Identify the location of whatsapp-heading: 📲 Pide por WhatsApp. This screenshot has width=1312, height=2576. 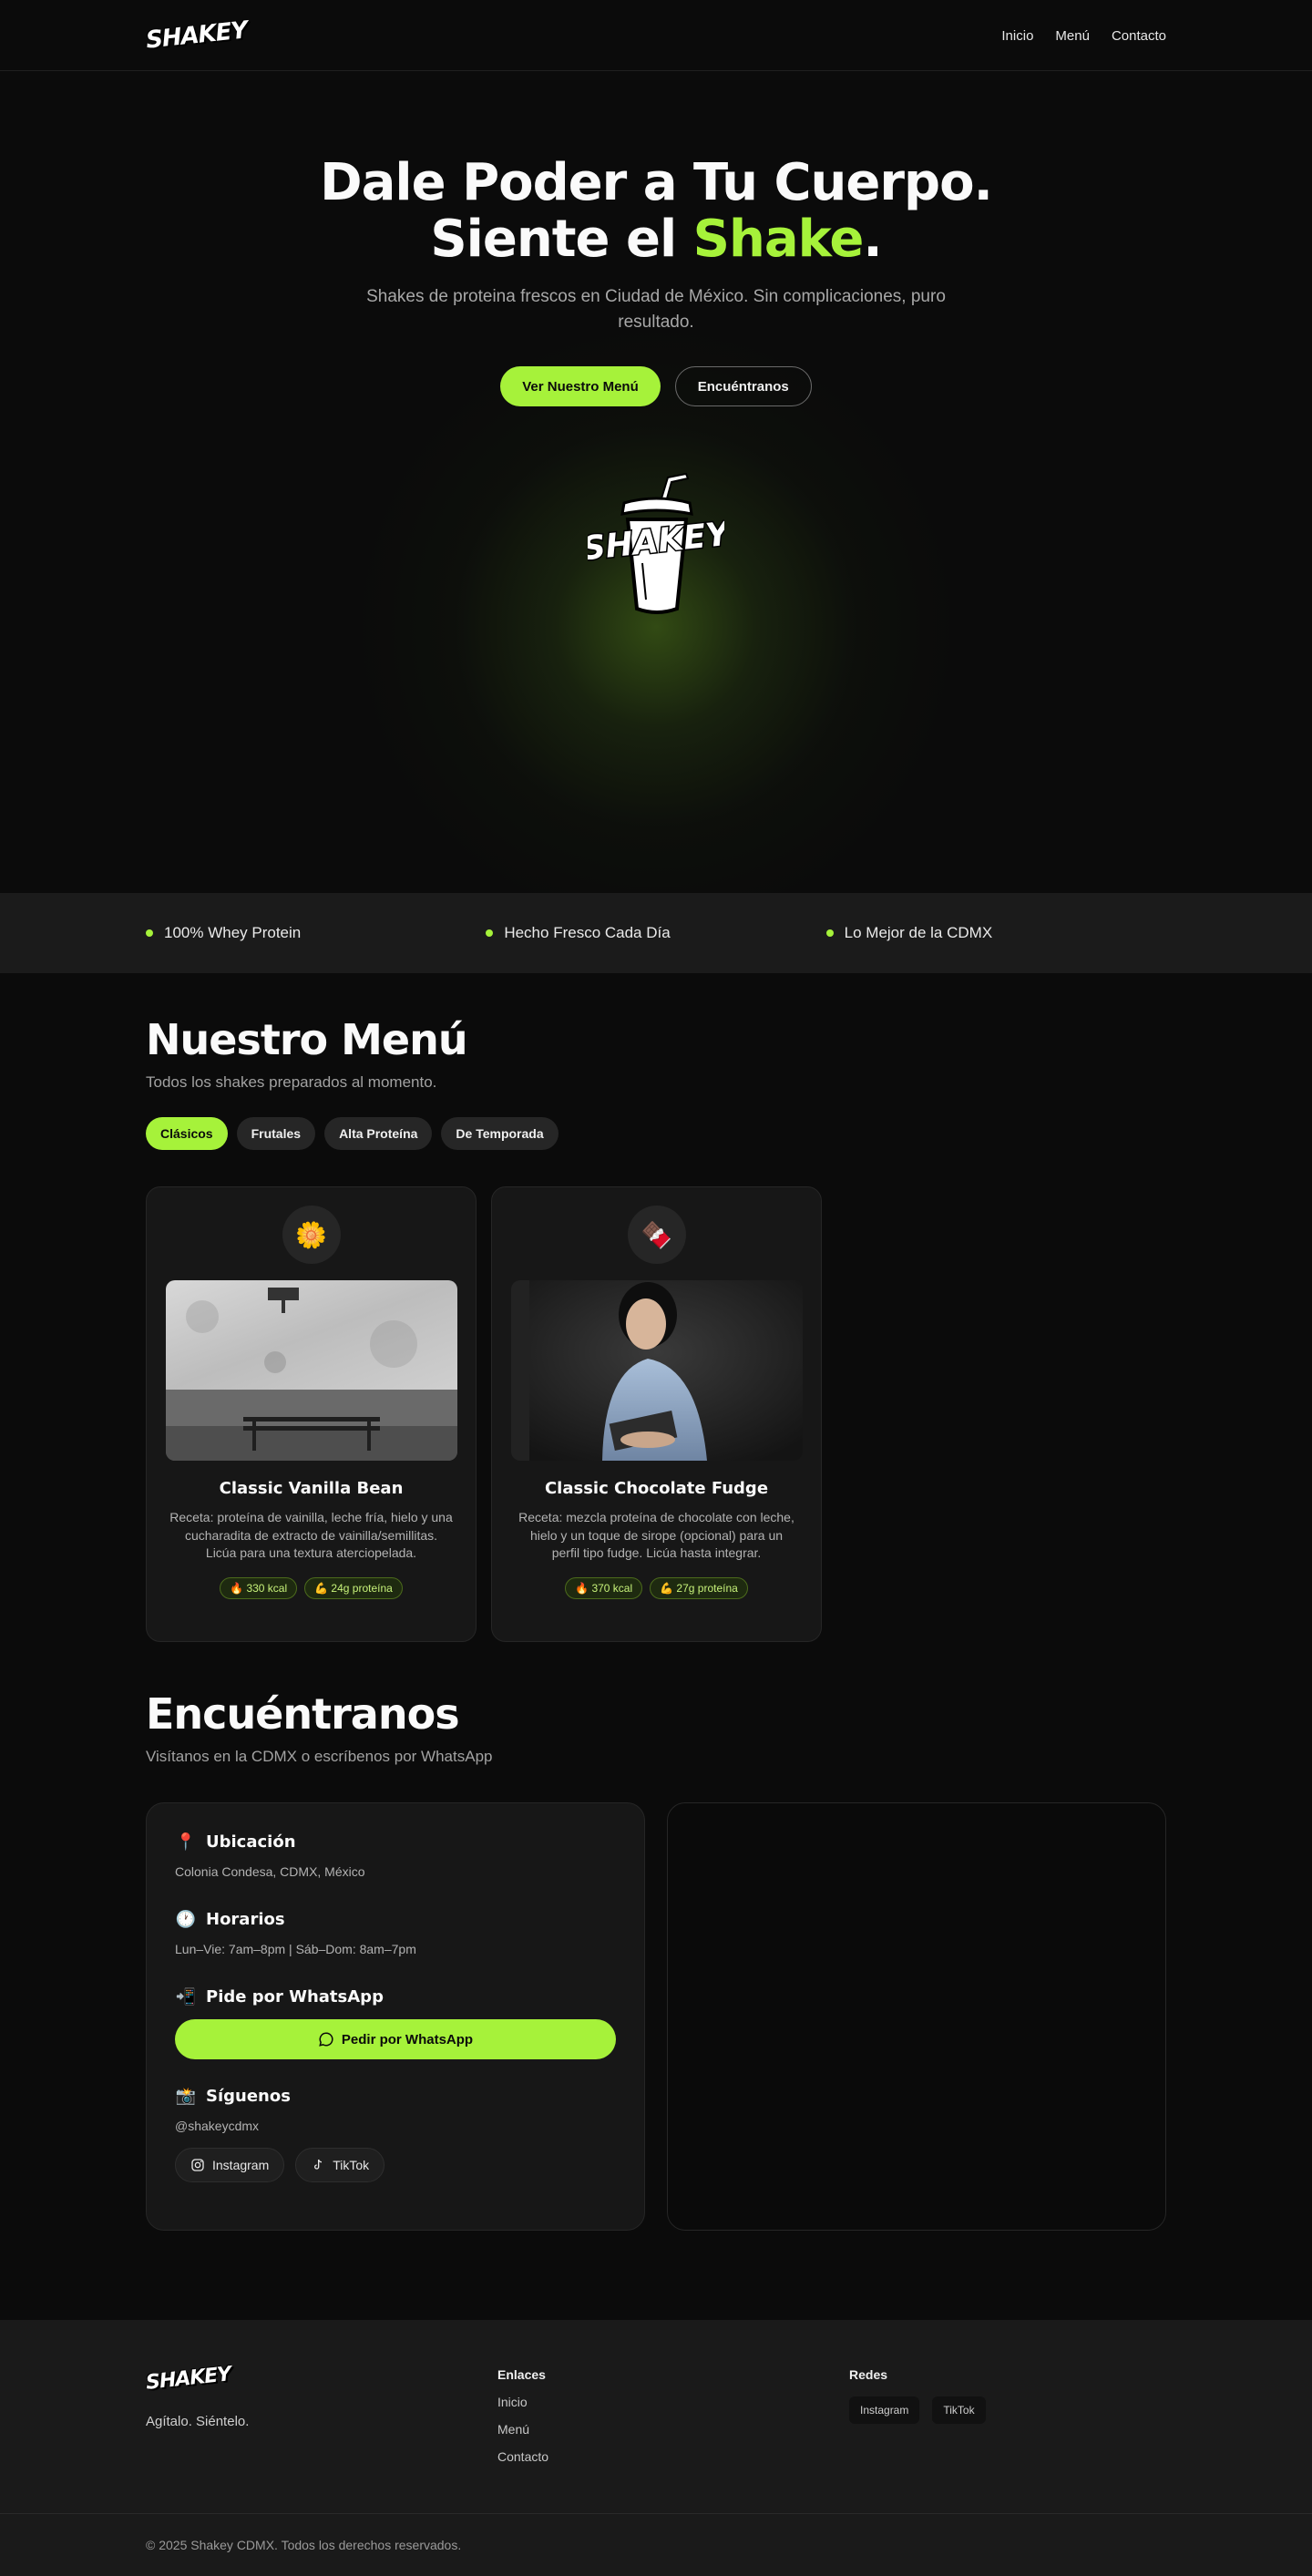
(395, 1996).